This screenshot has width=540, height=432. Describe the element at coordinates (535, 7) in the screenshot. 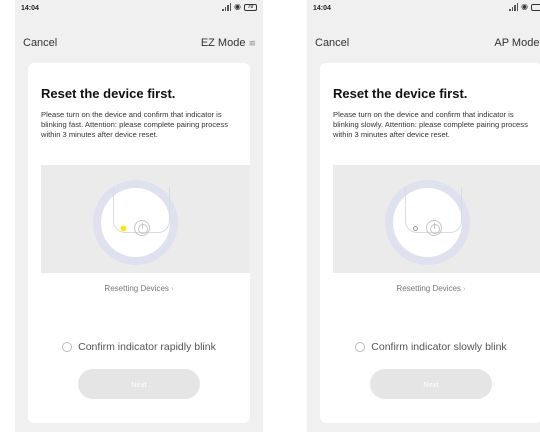

I see `battery-icon` at that location.